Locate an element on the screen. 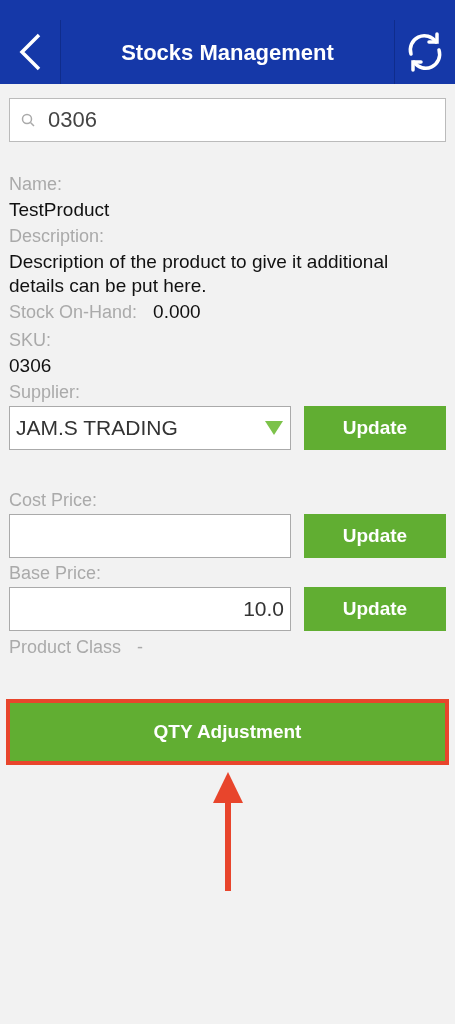  field-label: Name: is located at coordinates (36, 184).